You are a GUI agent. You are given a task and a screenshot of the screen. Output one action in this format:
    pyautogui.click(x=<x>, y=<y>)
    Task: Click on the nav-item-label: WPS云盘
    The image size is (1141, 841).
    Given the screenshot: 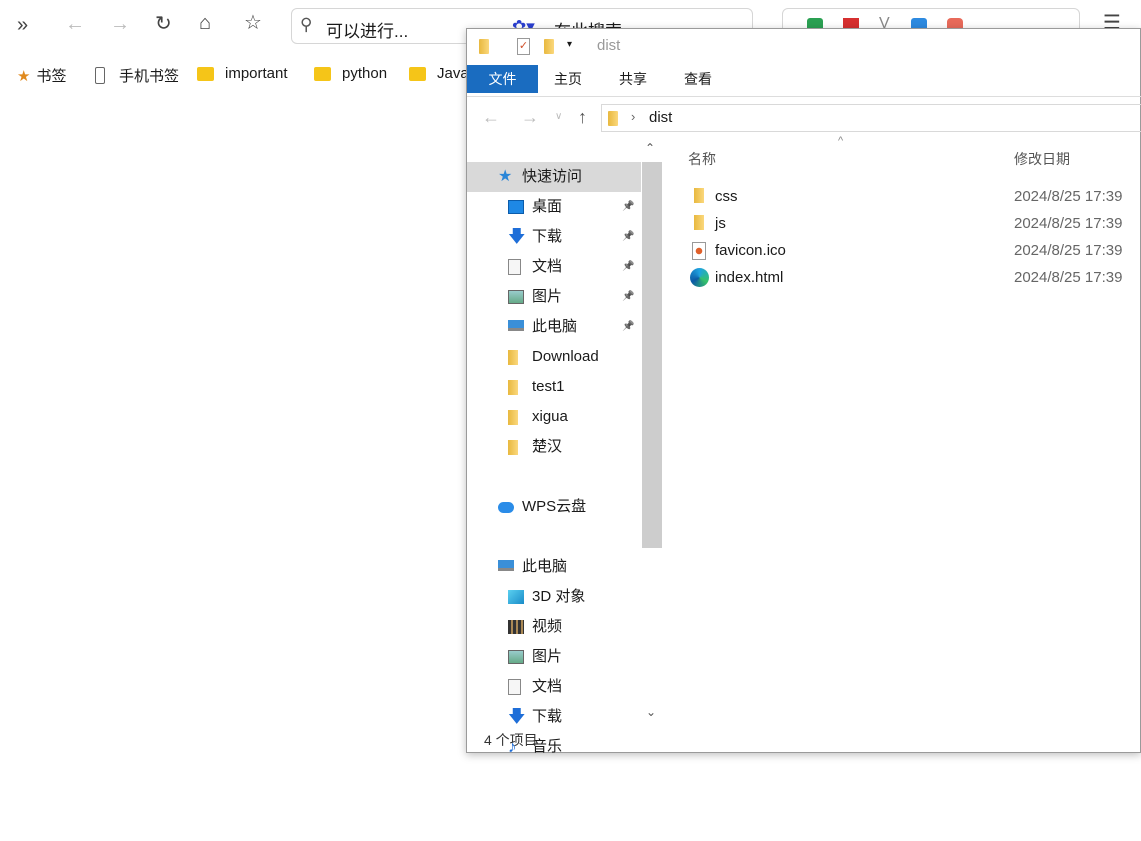 What is the action you would take?
    pyautogui.click(x=554, y=506)
    